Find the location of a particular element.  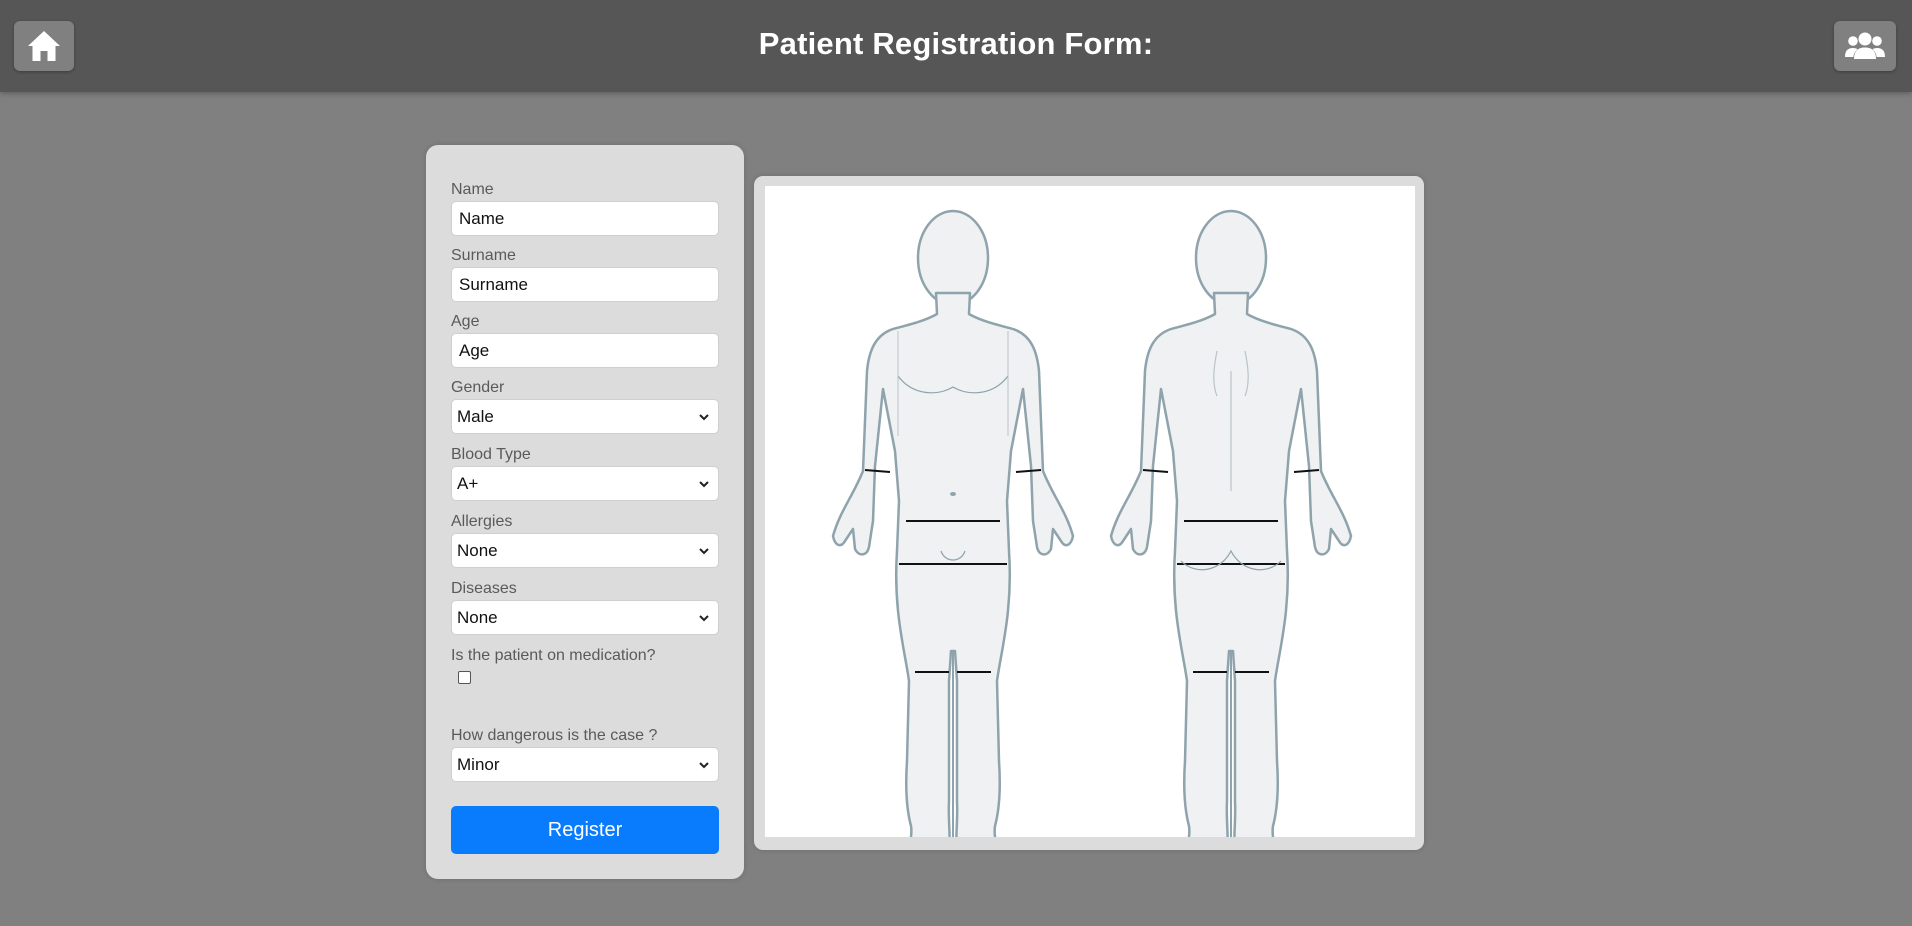

surname-label: Surname is located at coordinates (483, 255).